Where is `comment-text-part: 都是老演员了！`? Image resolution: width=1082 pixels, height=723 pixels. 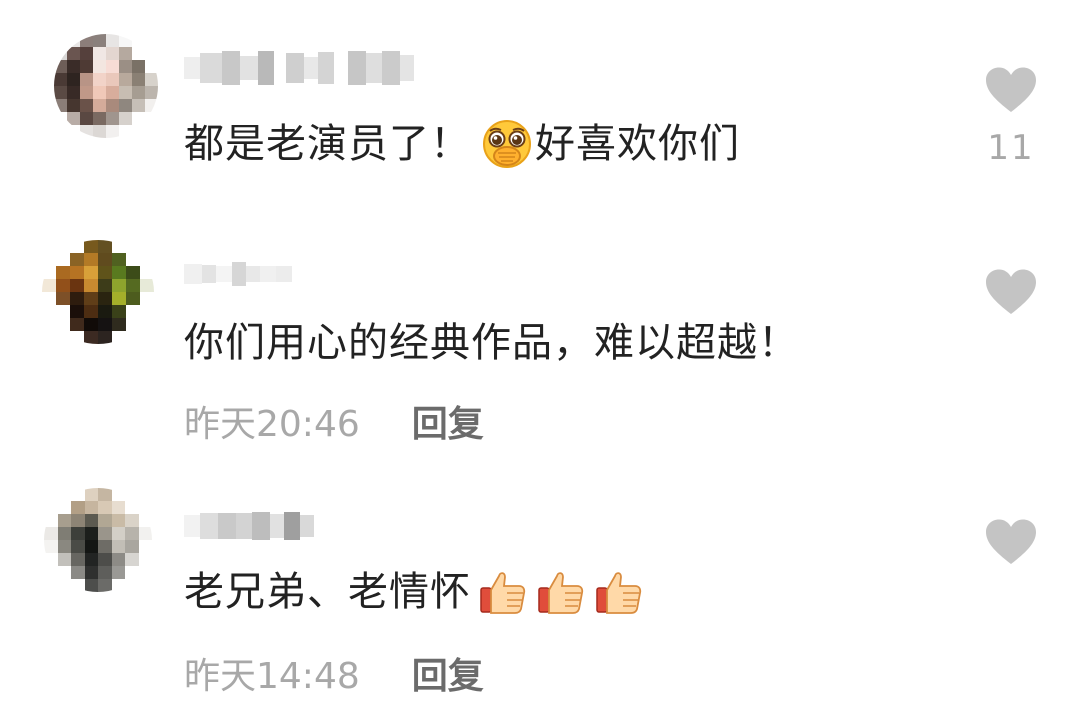 comment-text-part: 都是老演员了！ is located at coordinates (327, 144).